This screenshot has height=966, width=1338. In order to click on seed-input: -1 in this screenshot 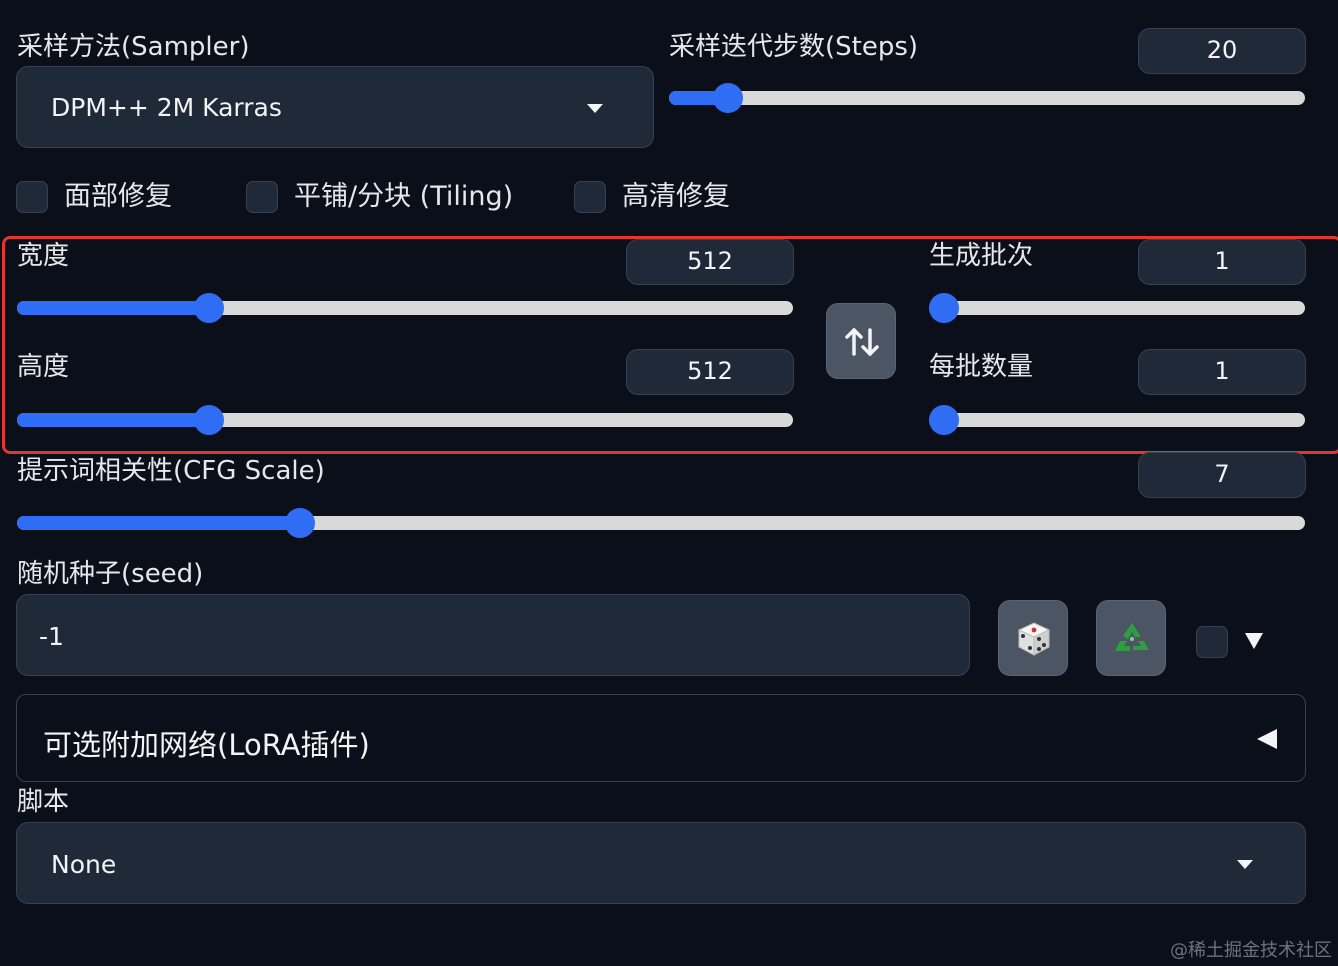, I will do `click(493, 635)`.